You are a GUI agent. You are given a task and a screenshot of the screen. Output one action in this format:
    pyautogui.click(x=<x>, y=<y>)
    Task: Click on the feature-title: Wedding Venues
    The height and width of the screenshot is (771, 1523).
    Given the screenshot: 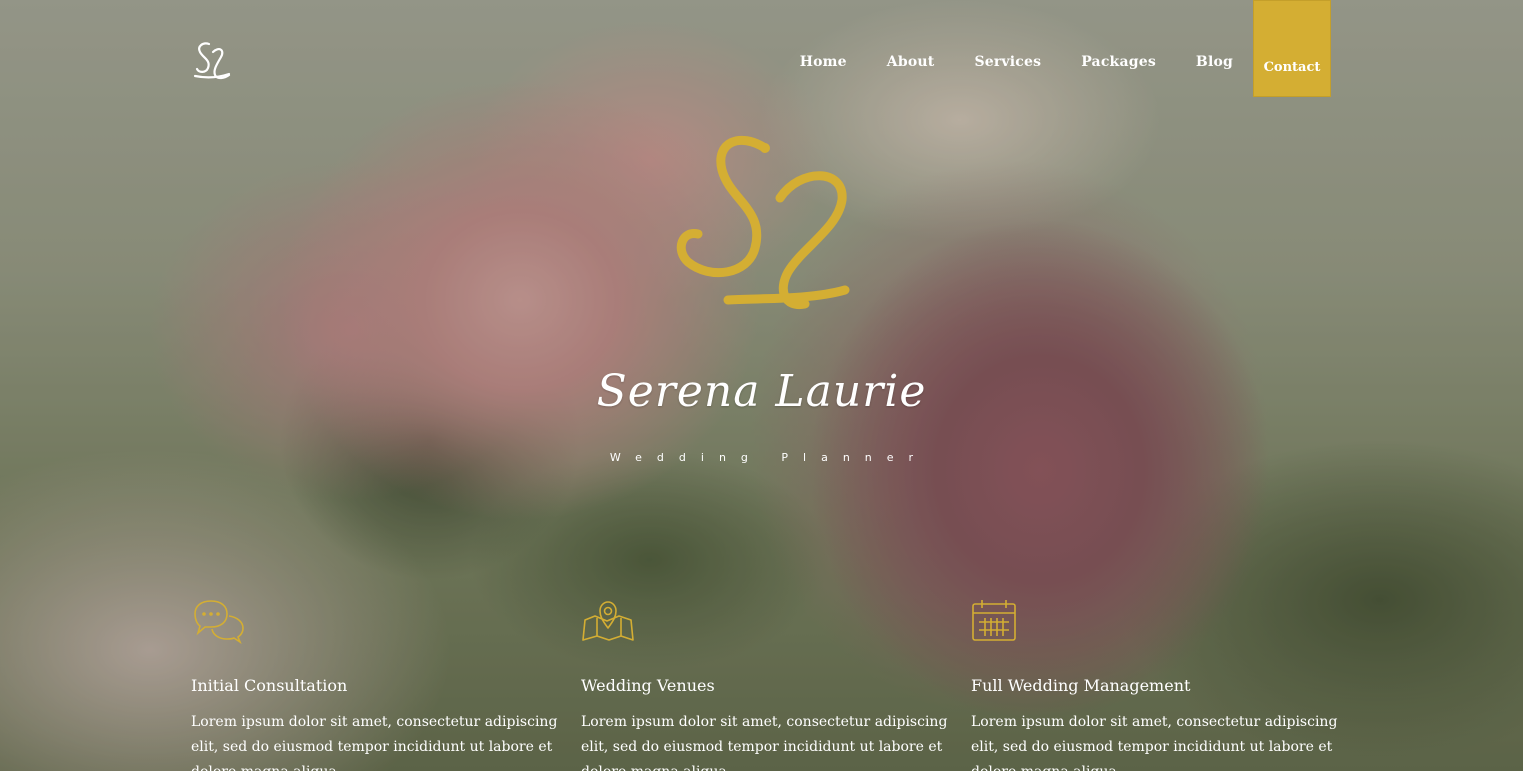 What is the action you would take?
    pyautogui.click(x=648, y=685)
    